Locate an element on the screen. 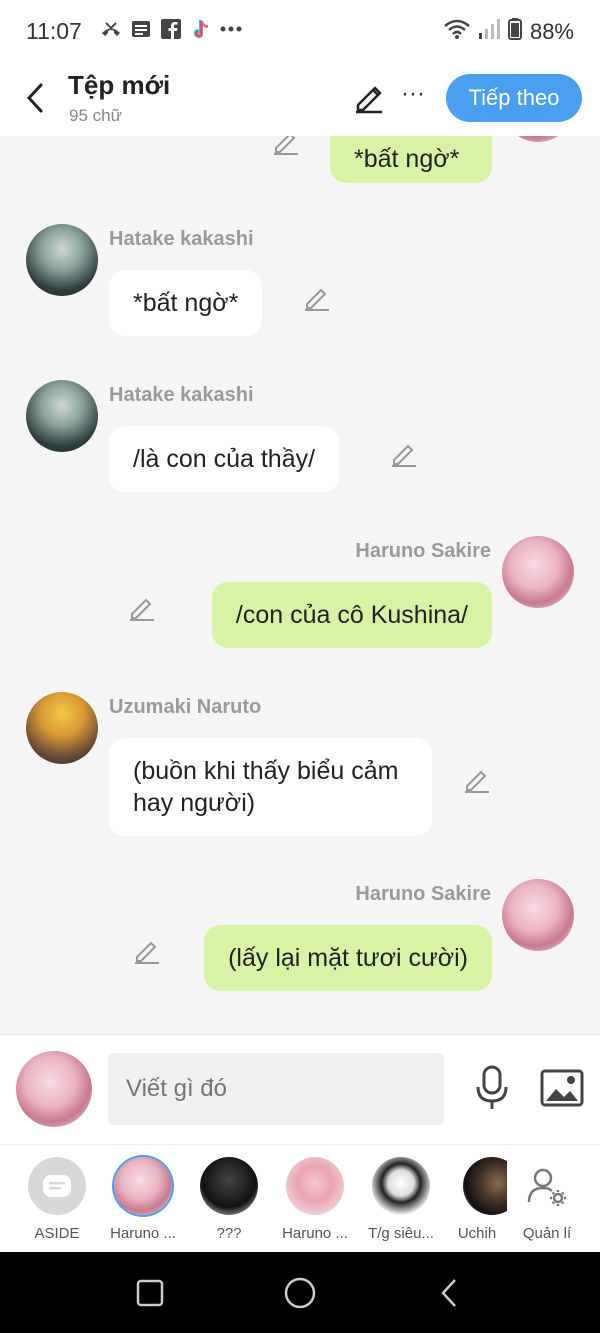 The height and width of the screenshot is (1333, 600). page-title: Tệp mới is located at coordinates (119, 85).